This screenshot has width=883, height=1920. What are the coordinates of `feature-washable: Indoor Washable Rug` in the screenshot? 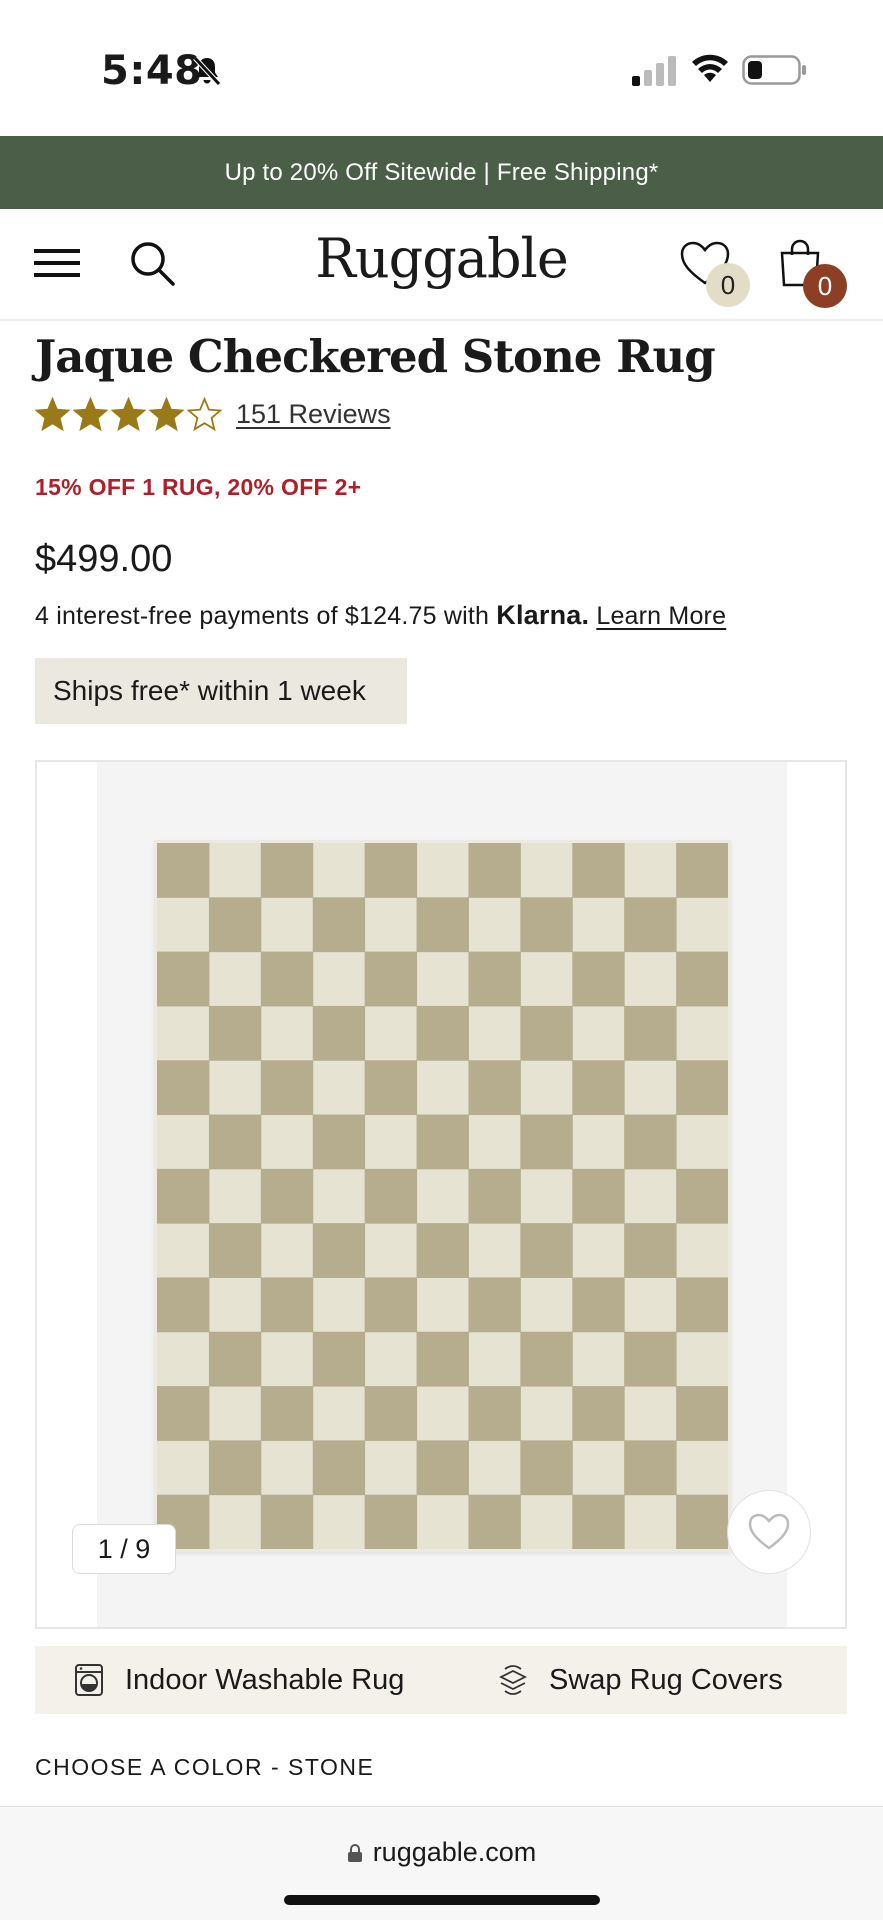 It's located at (238, 1680).